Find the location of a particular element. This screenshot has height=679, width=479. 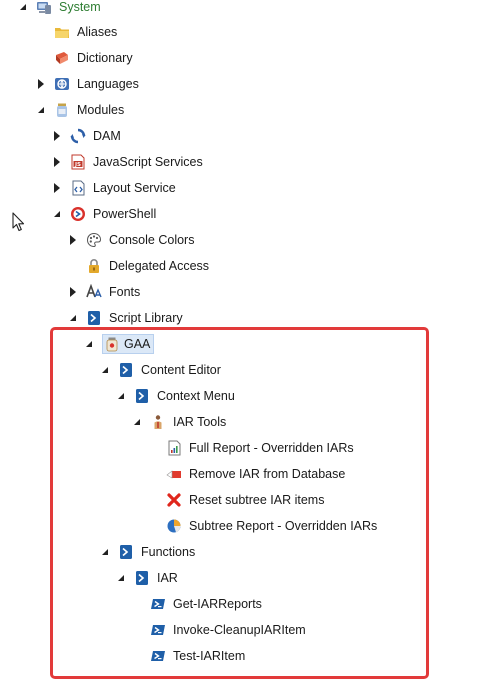

tree-item-iar: IAR is located at coordinates (239, 578).